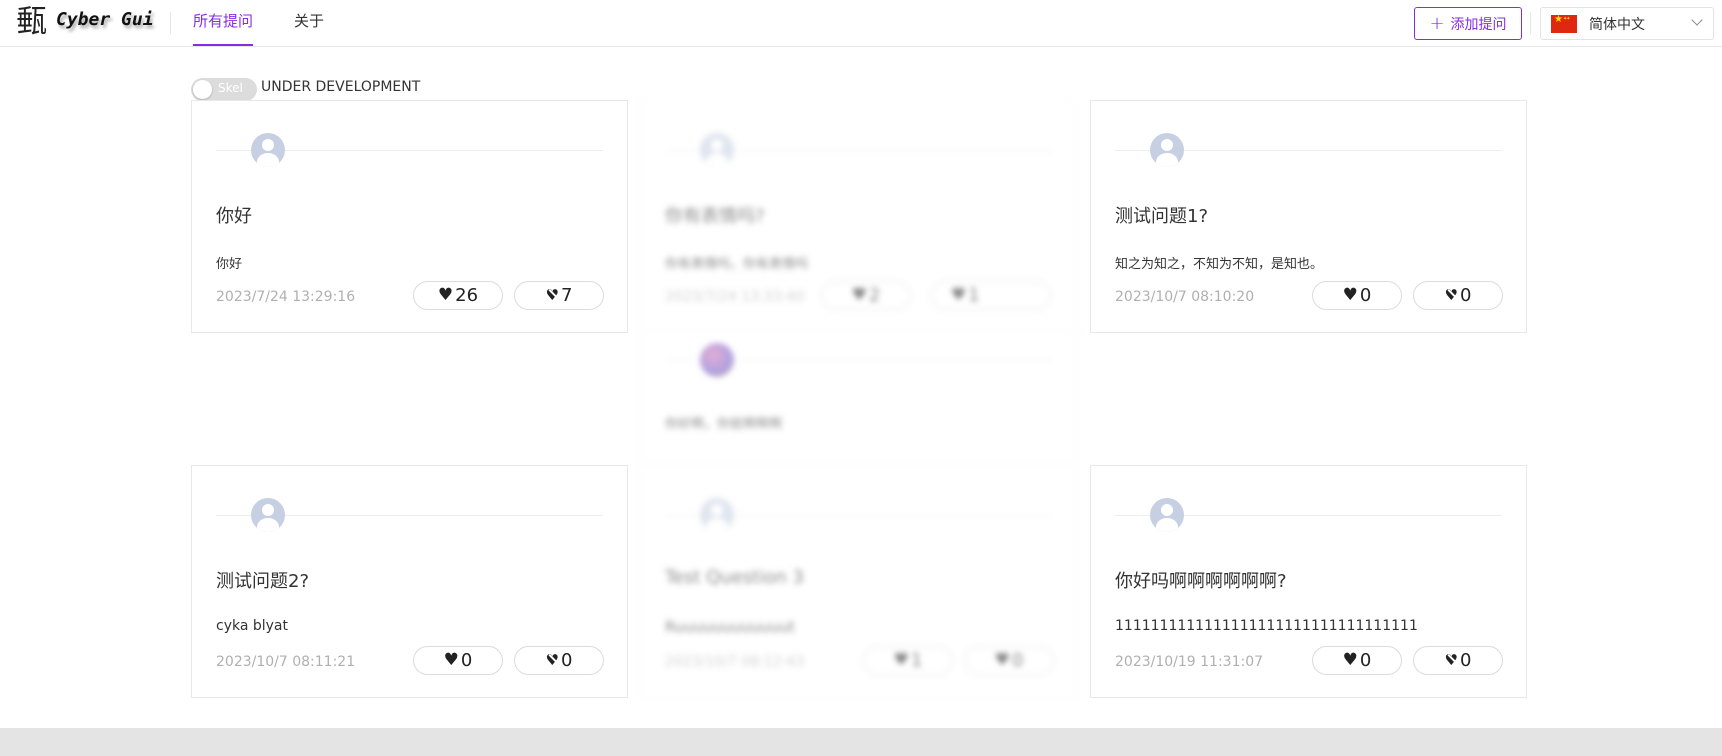  I want to click on question-title: 你好, so click(234, 215).